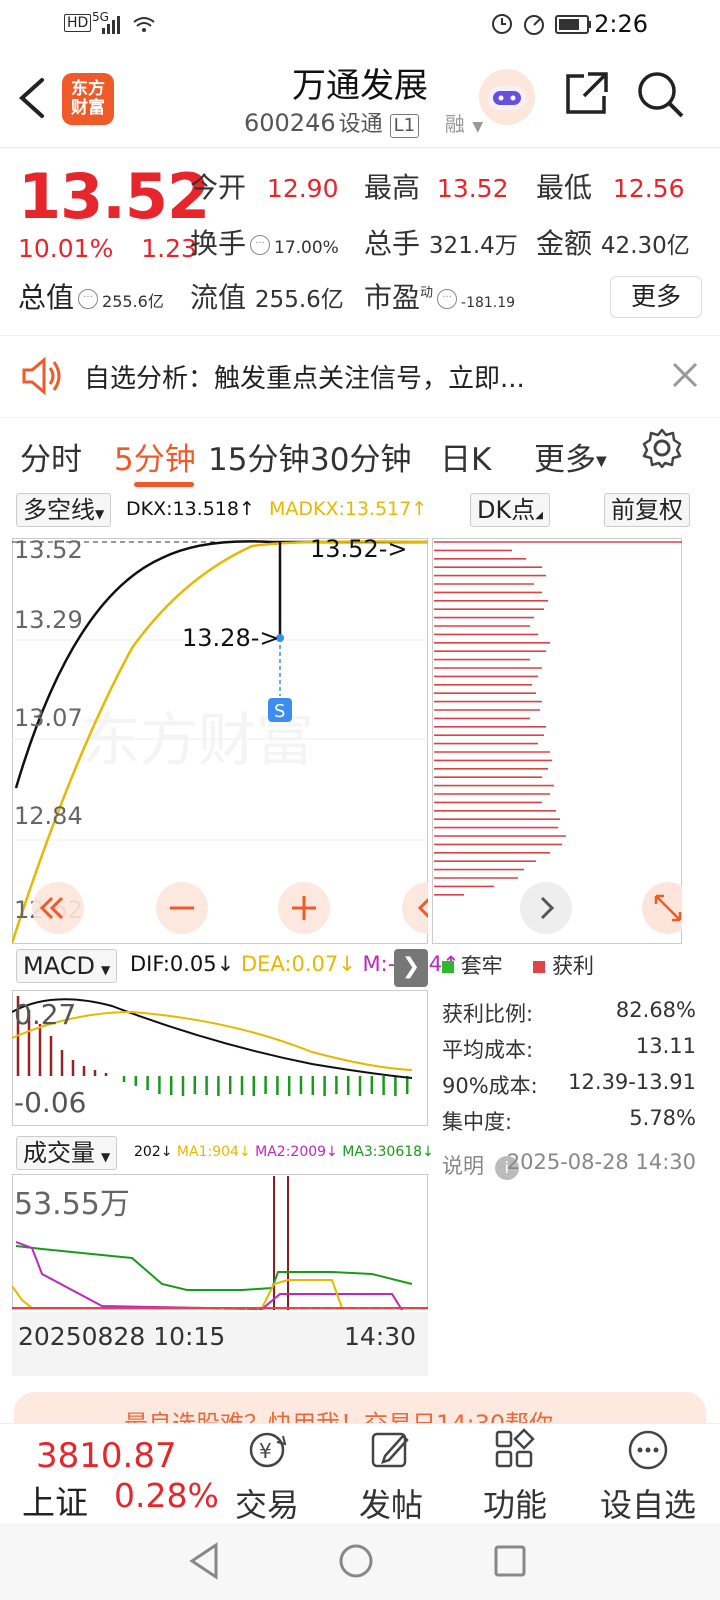 This screenshot has width=720, height=1600. Describe the element at coordinates (164, 484) in the screenshot. I see `active-tab-indicator` at that location.